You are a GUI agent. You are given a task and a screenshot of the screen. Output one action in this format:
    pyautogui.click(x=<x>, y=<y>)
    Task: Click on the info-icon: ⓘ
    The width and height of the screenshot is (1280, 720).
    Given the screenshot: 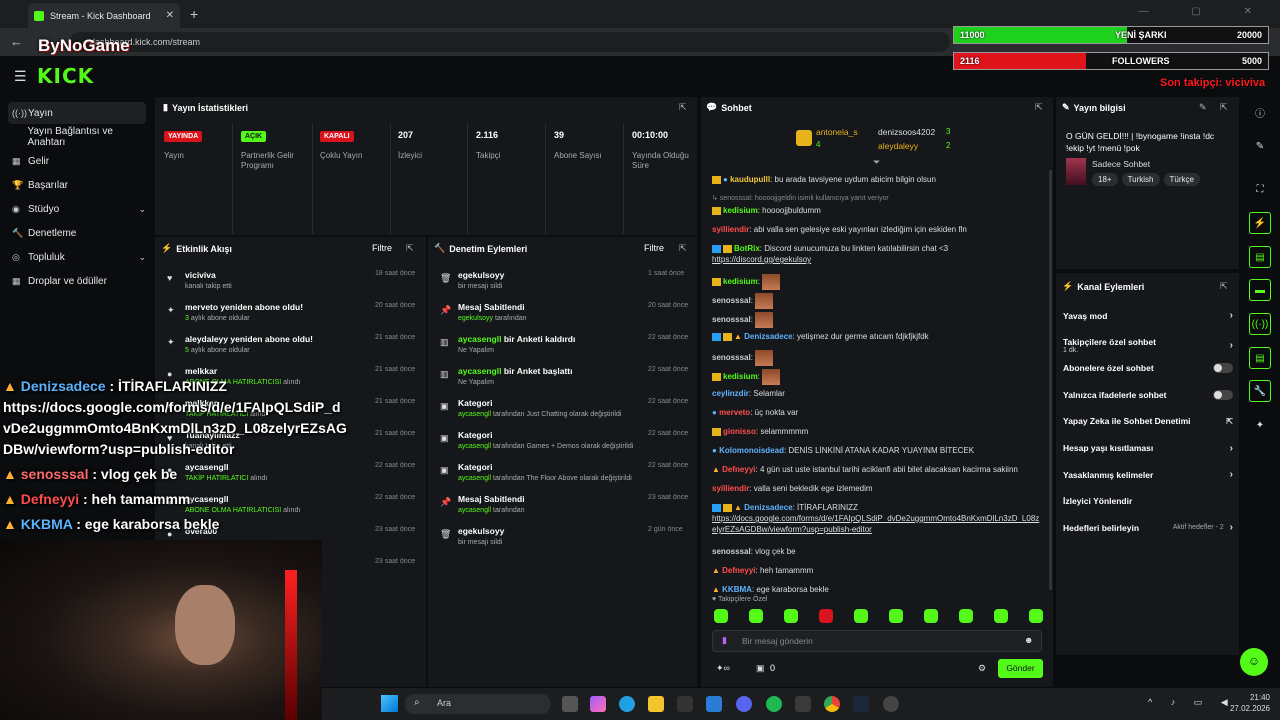 What is the action you would take?
    pyautogui.click(x=1260, y=112)
    